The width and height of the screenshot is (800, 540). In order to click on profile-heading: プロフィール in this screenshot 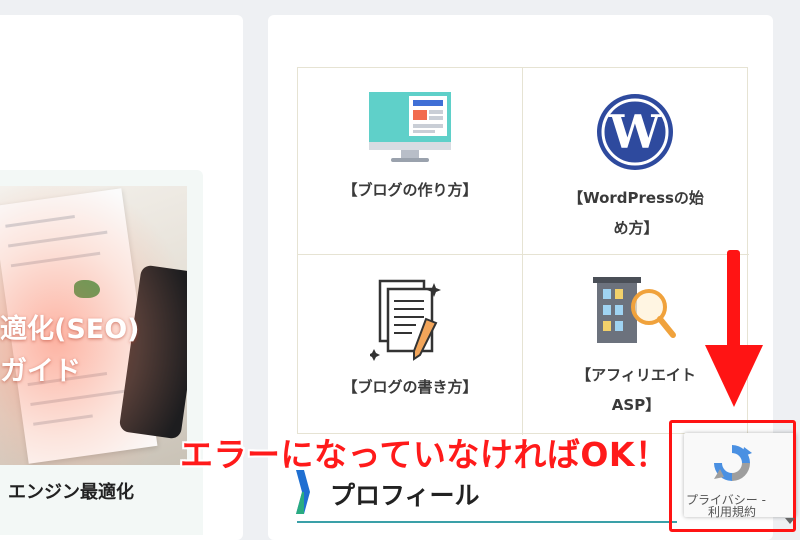, I will do `click(405, 495)`.